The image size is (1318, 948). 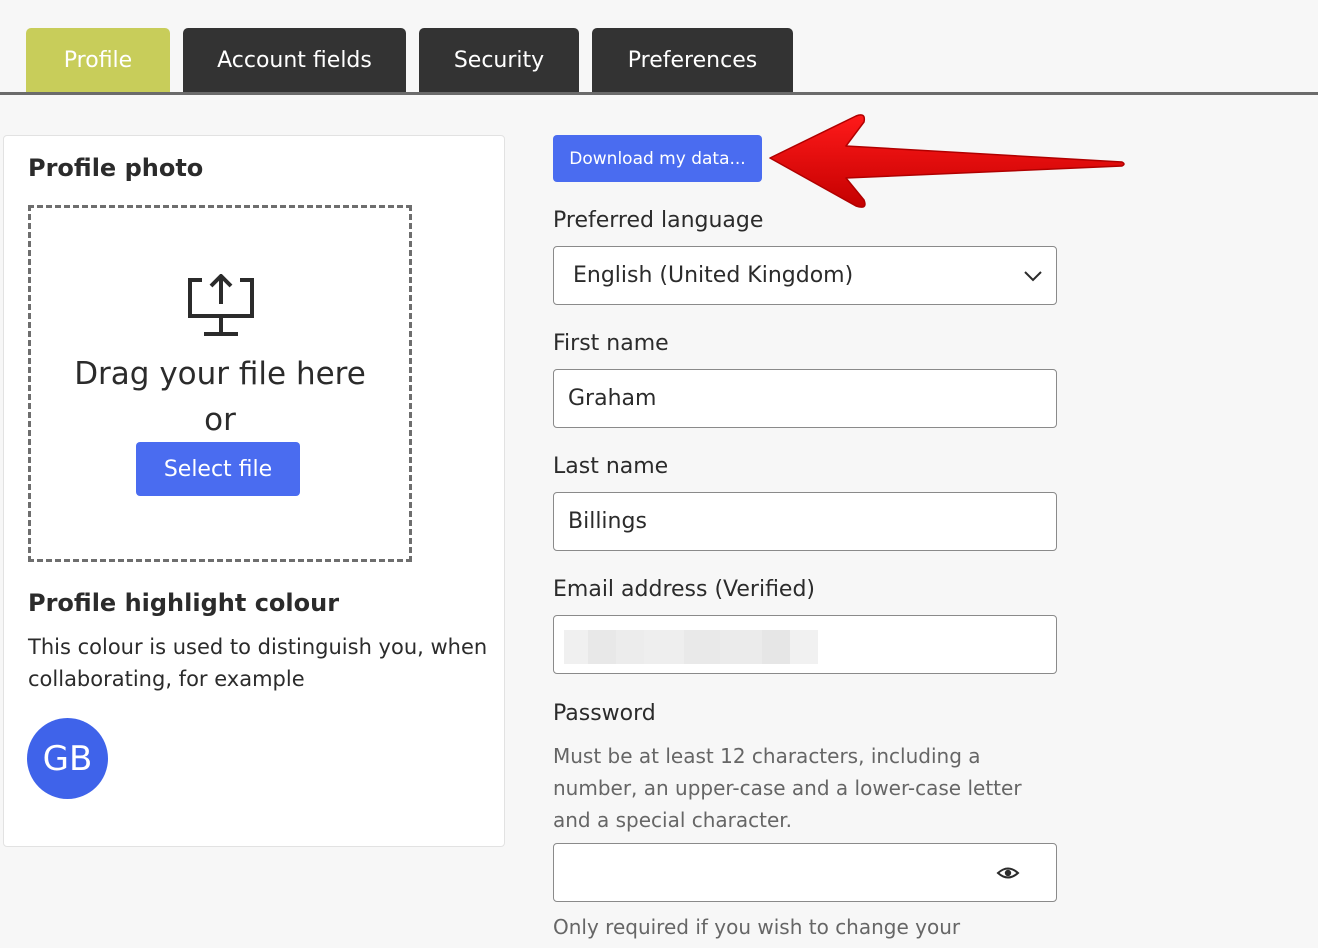 I want to click on tab-security: Security, so click(x=499, y=60).